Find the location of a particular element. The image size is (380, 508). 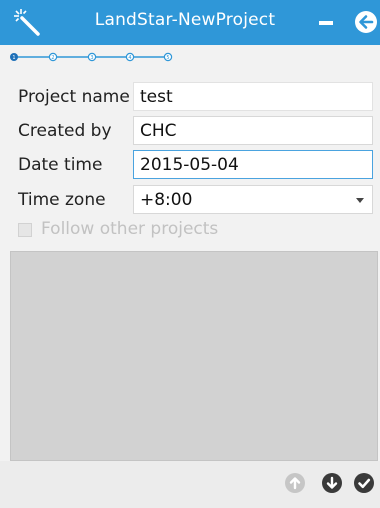

created-by-input: CHC is located at coordinates (253, 130).